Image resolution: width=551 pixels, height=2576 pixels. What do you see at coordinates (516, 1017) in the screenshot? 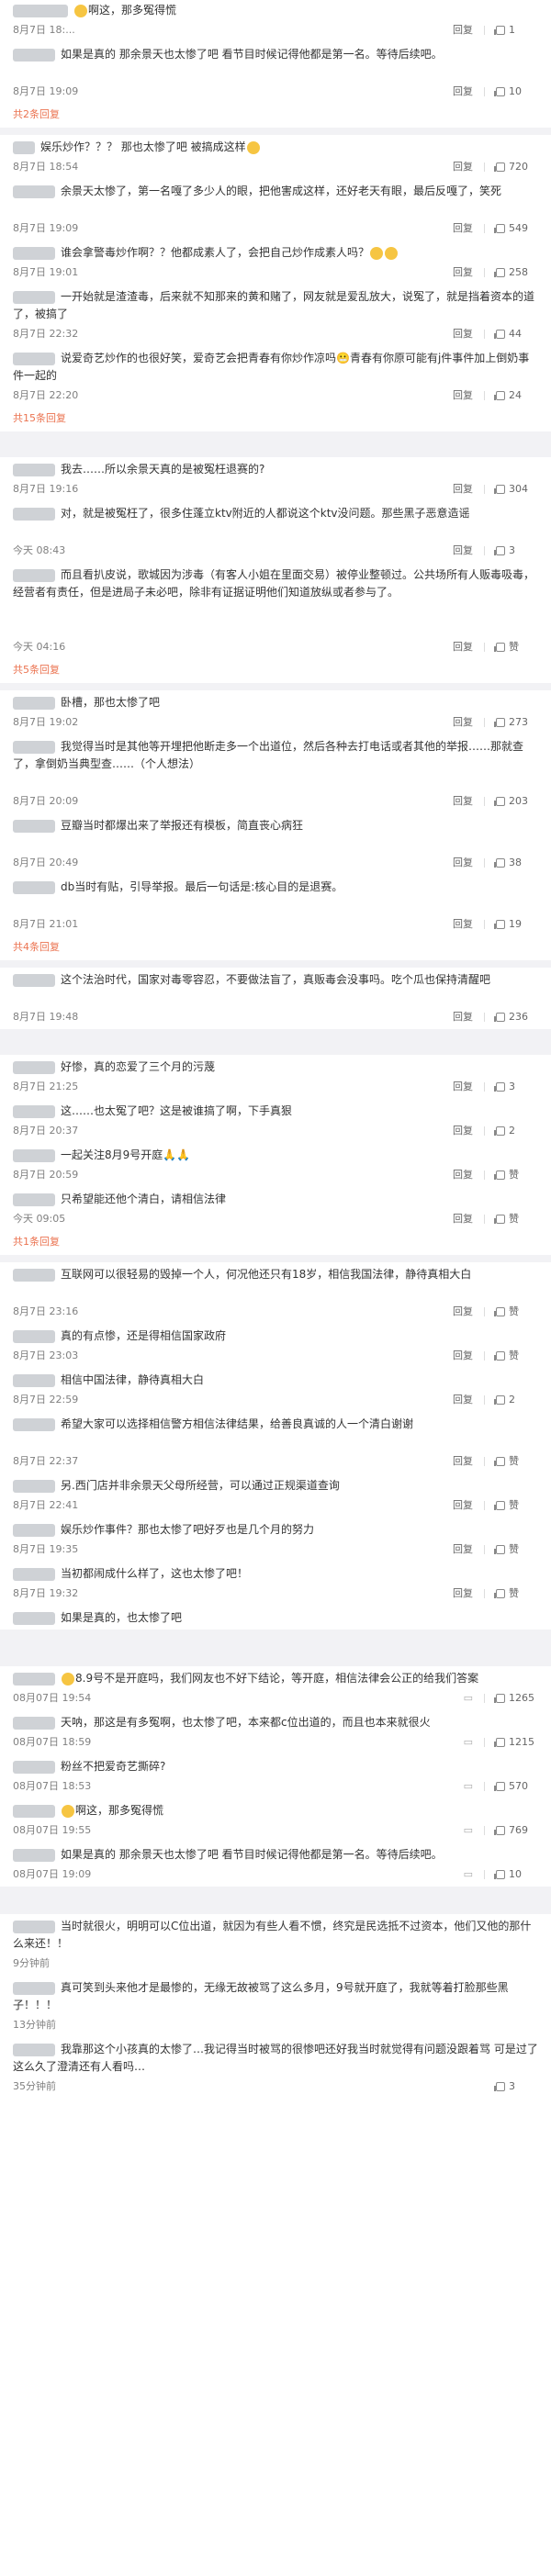
I see `like-button: 236` at bounding box center [516, 1017].